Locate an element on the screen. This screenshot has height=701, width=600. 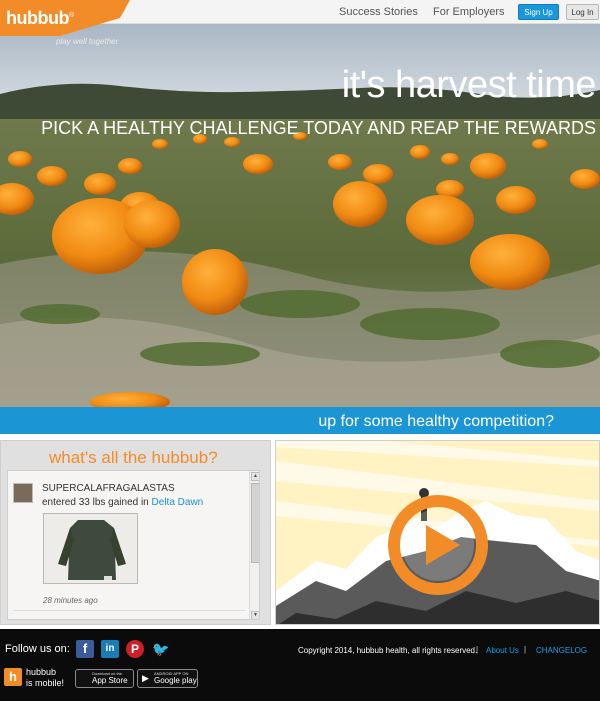
competition-band: up for some healthy competition? is located at coordinates (300, 420).